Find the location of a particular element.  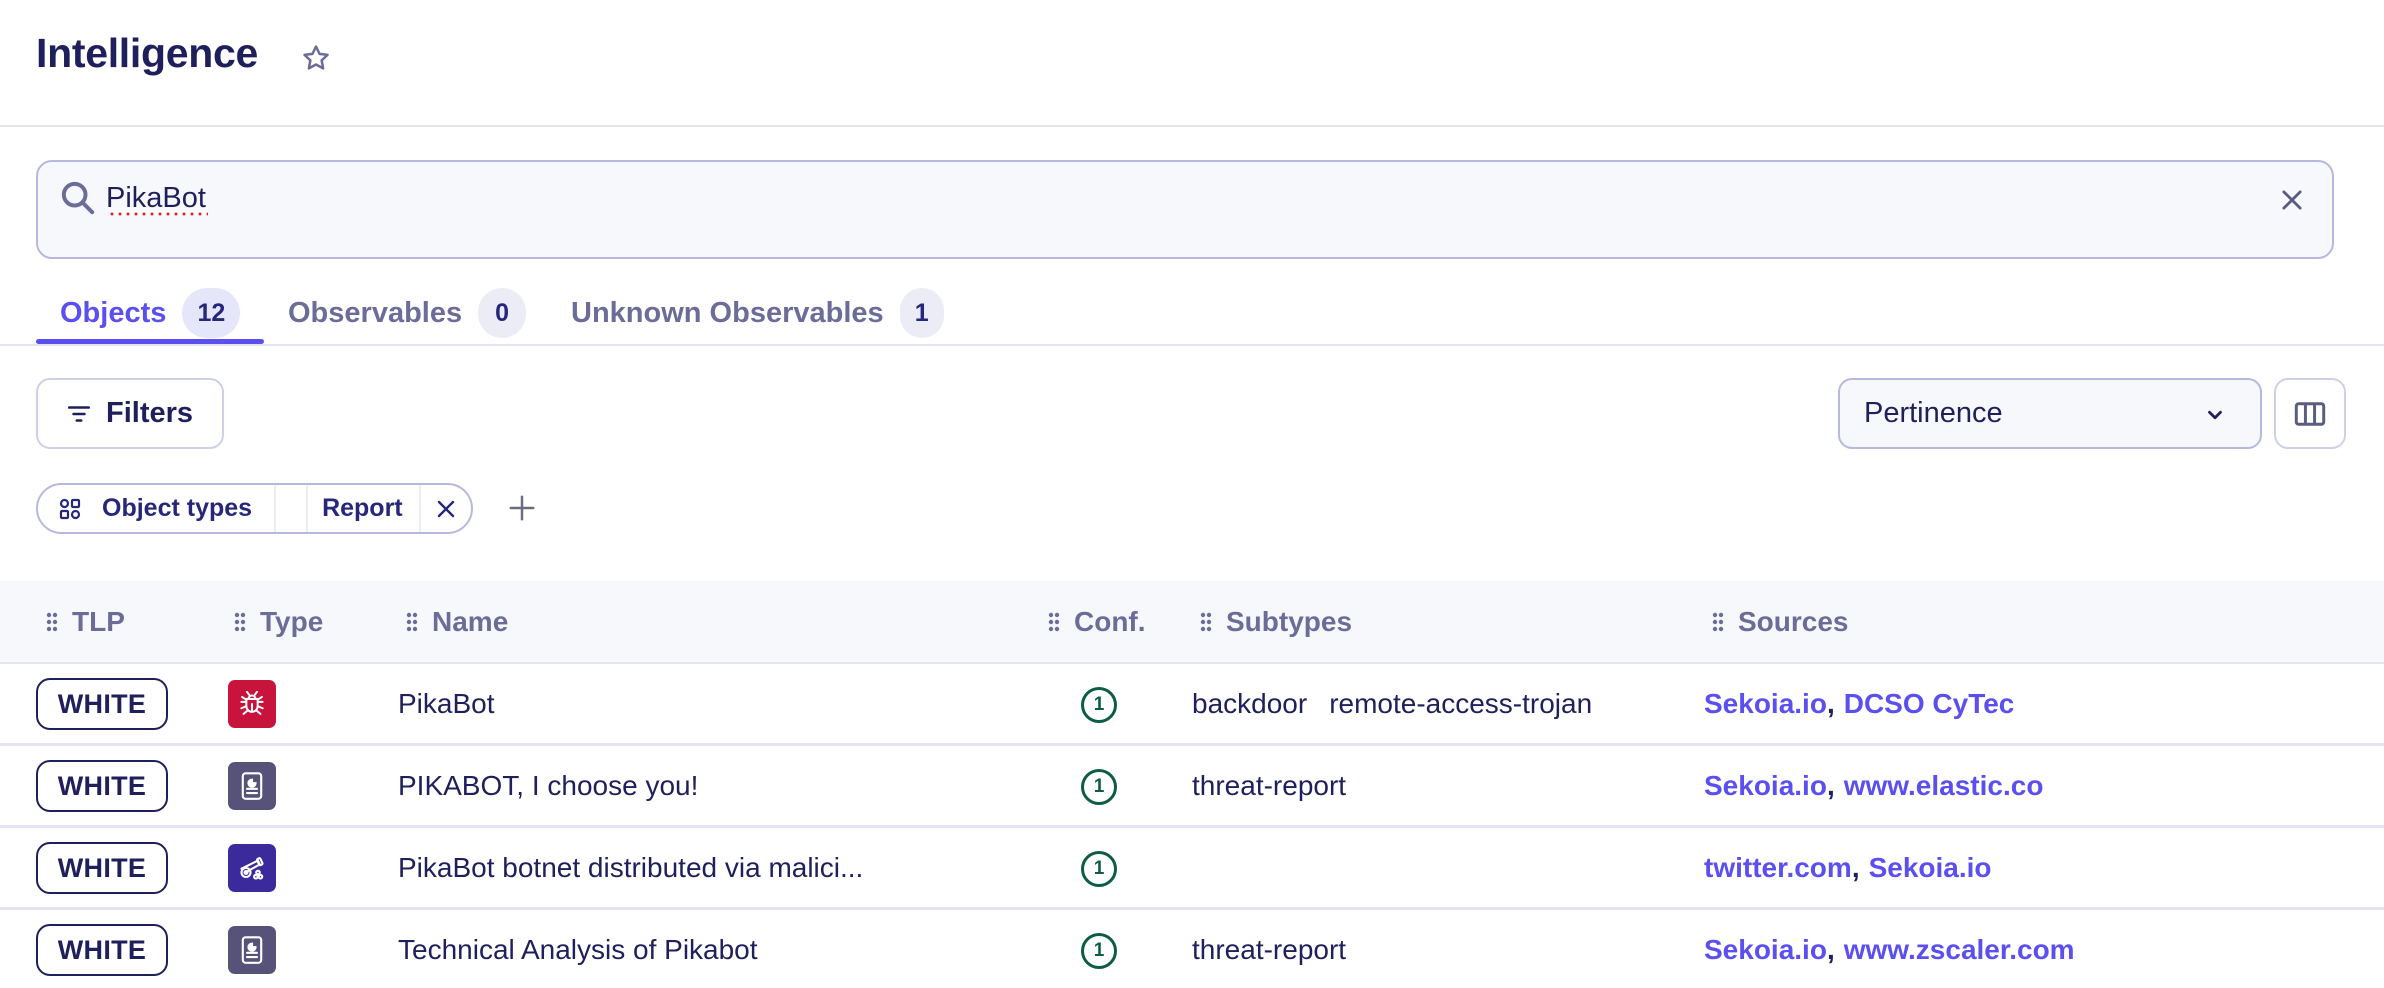

filter-field-label: Object types is located at coordinates (177, 508).